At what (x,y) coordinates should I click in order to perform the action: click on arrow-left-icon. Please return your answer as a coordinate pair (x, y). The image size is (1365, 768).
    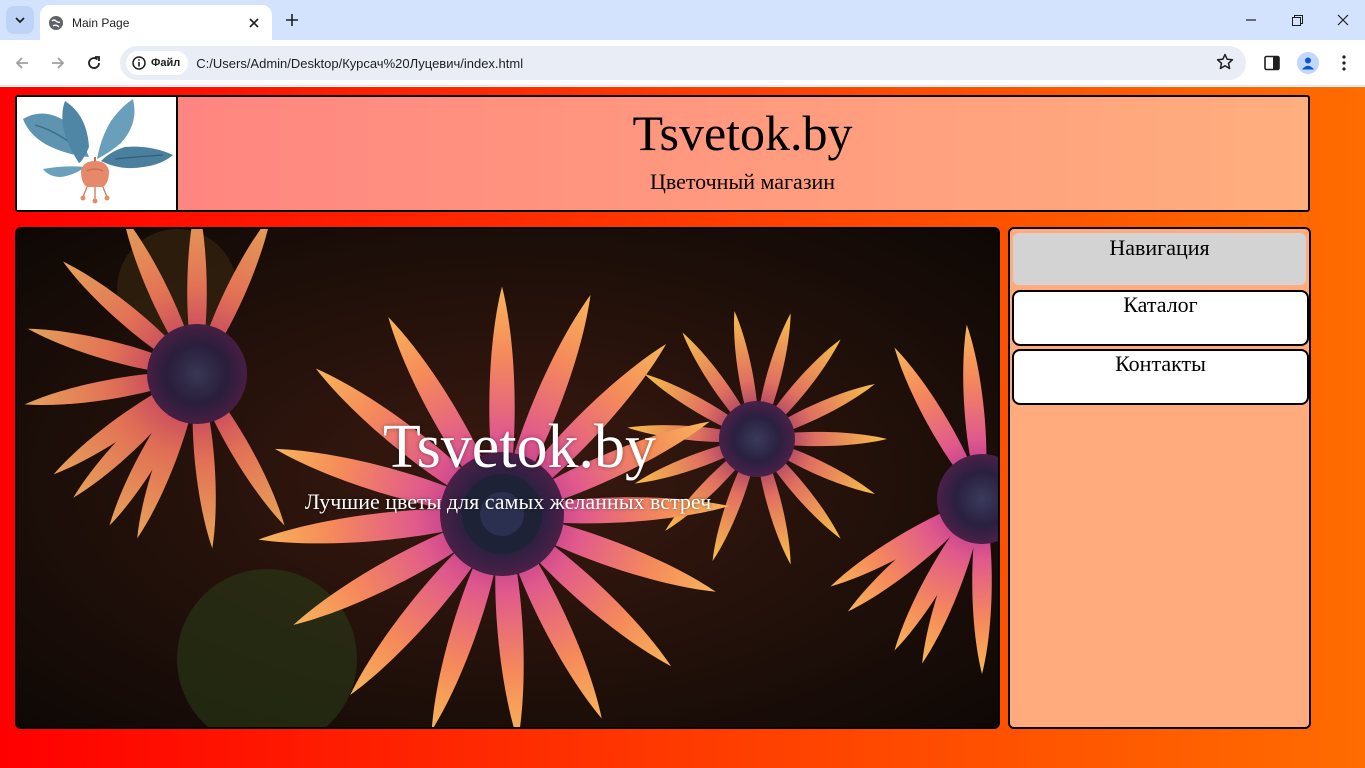
    Looking at the image, I should click on (21, 63).